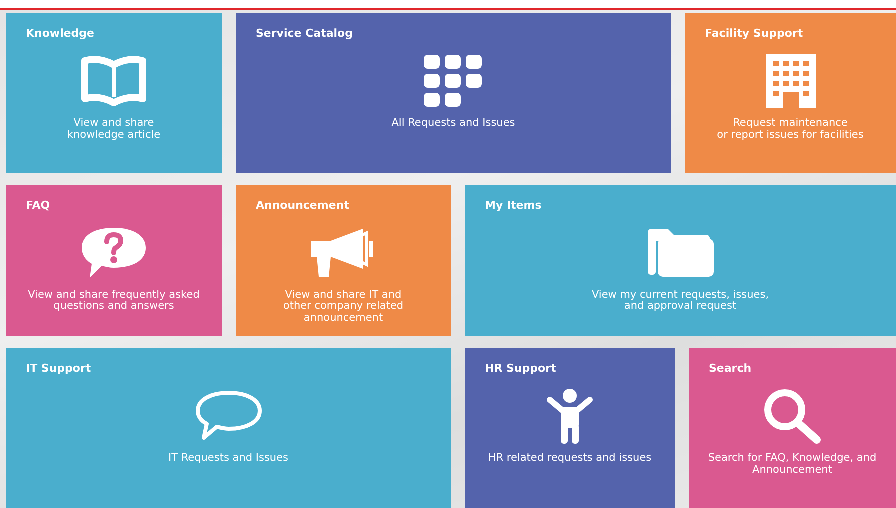  What do you see at coordinates (520, 369) in the screenshot?
I see `tile-title: HR Support` at bounding box center [520, 369].